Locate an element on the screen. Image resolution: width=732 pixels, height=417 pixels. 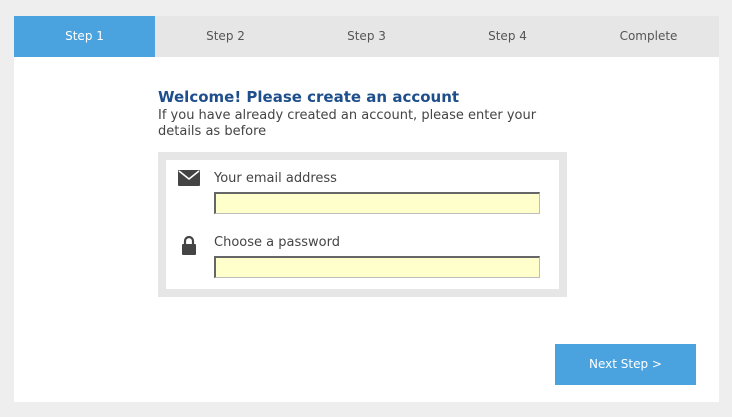
step-tab-1: Step 1 is located at coordinates (84, 36).